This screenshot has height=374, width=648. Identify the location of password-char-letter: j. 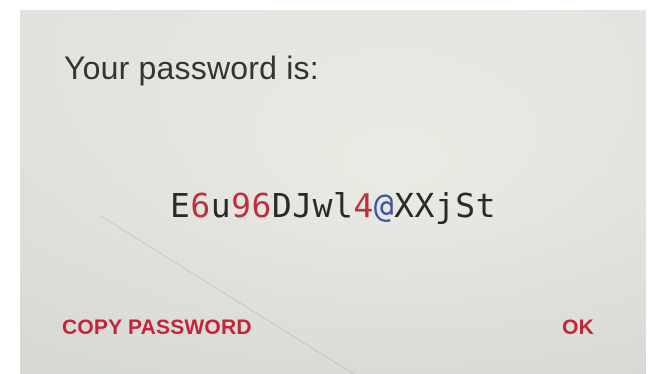
(445, 205).